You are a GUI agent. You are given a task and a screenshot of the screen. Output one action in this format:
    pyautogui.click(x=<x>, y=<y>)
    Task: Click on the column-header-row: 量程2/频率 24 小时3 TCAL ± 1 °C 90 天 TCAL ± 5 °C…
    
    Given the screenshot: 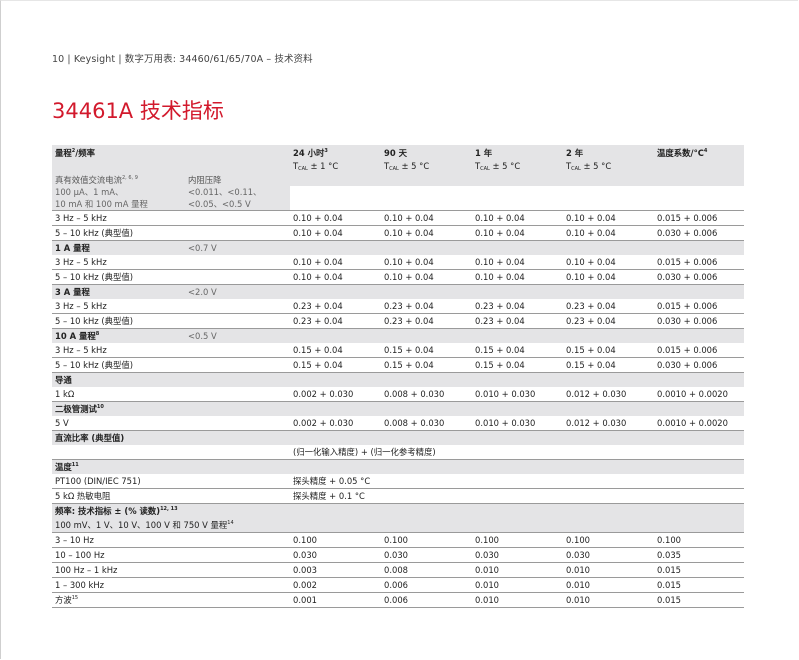 What is the action you would take?
    pyautogui.click(x=398, y=159)
    